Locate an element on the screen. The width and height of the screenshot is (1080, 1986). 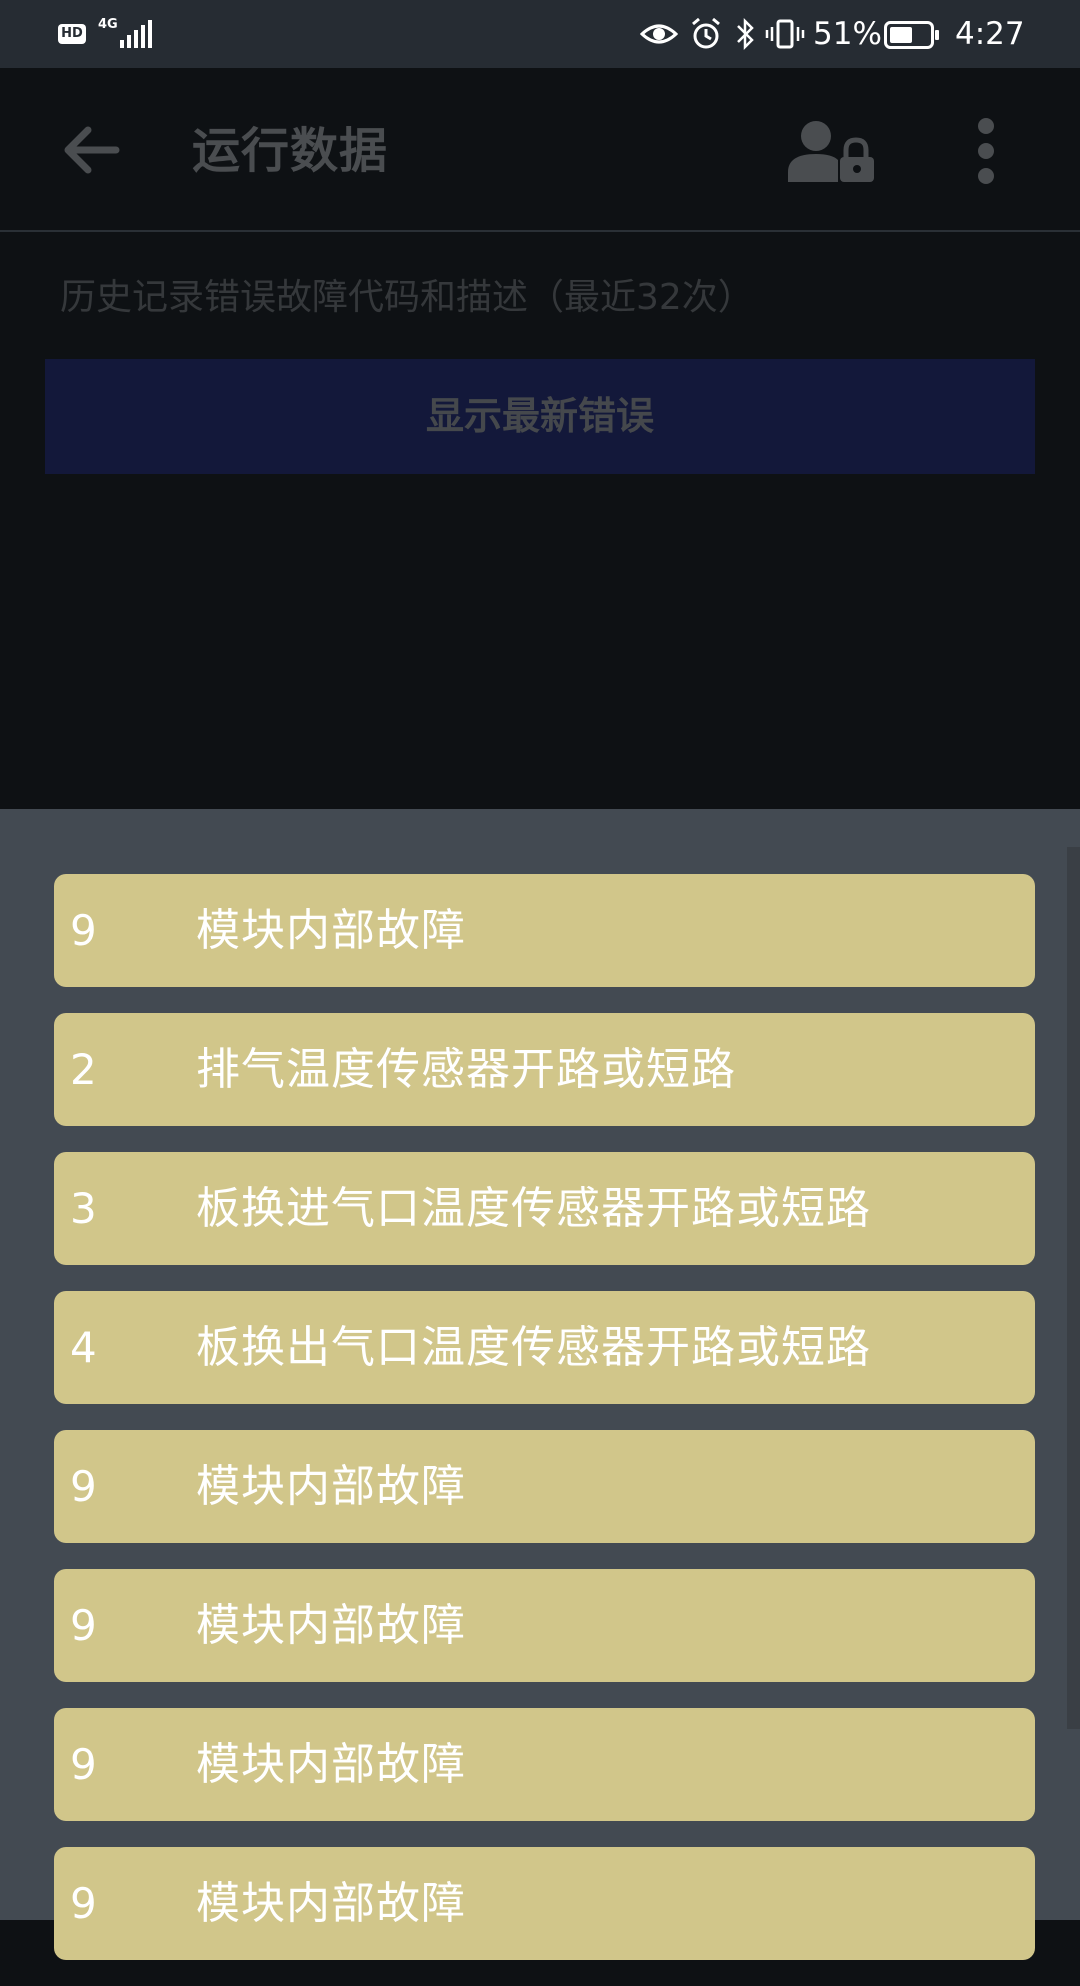
fault-description: 板换出气口温度传感器开路或短路 is located at coordinates (533, 1347).